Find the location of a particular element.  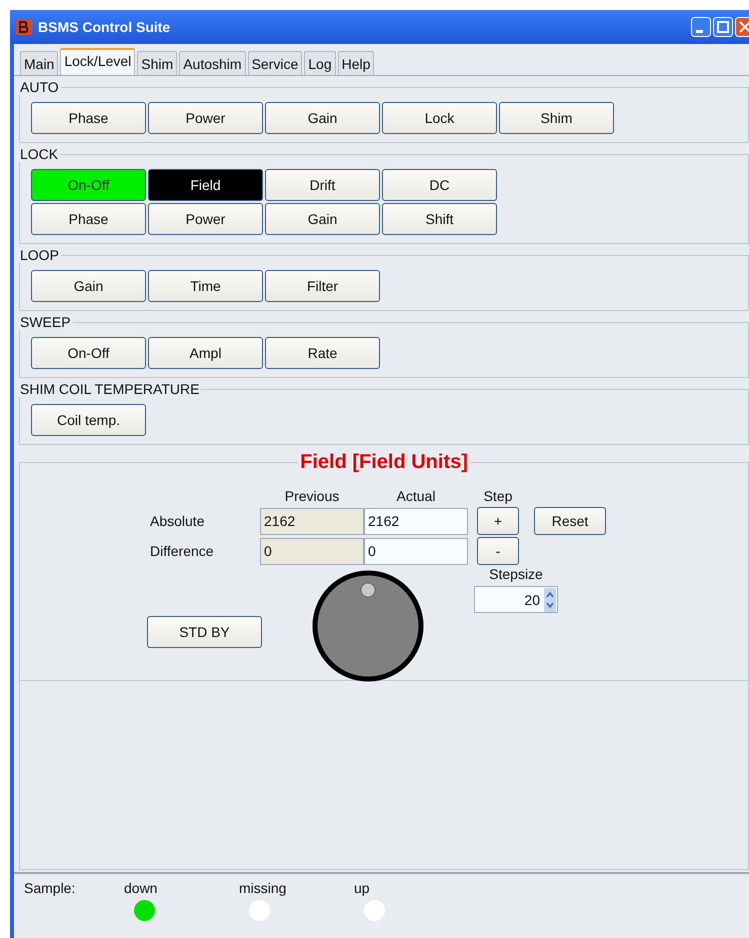

control-button: Coil temp. is located at coordinates (88, 420).